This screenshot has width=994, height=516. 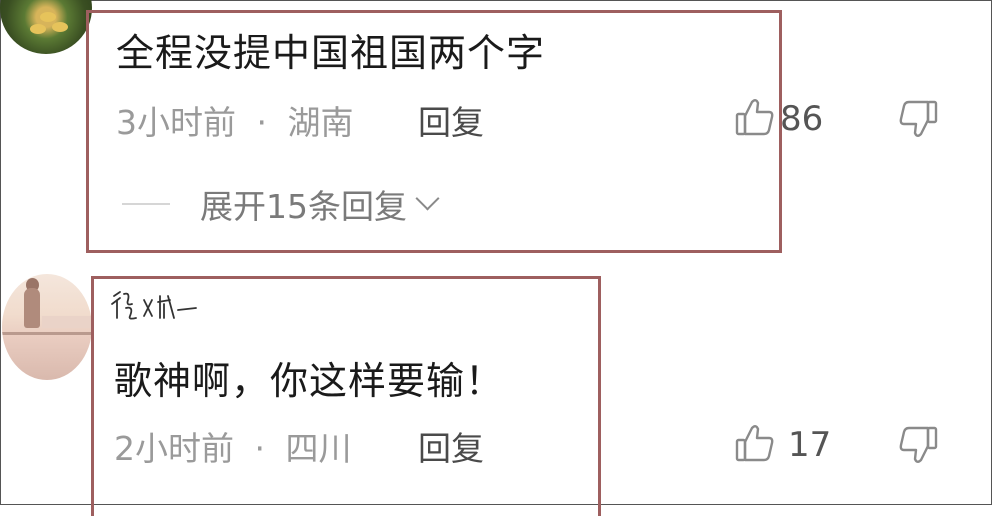 What do you see at coordinates (153, 306) in the screenshot?
I see `username-signature` at bounding box center [153, 306].